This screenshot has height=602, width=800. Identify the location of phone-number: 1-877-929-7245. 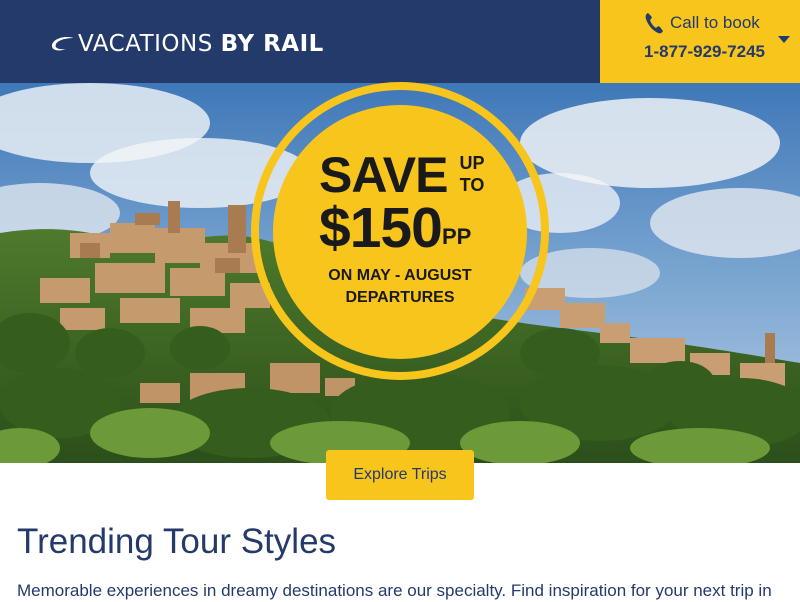
(704, 52).